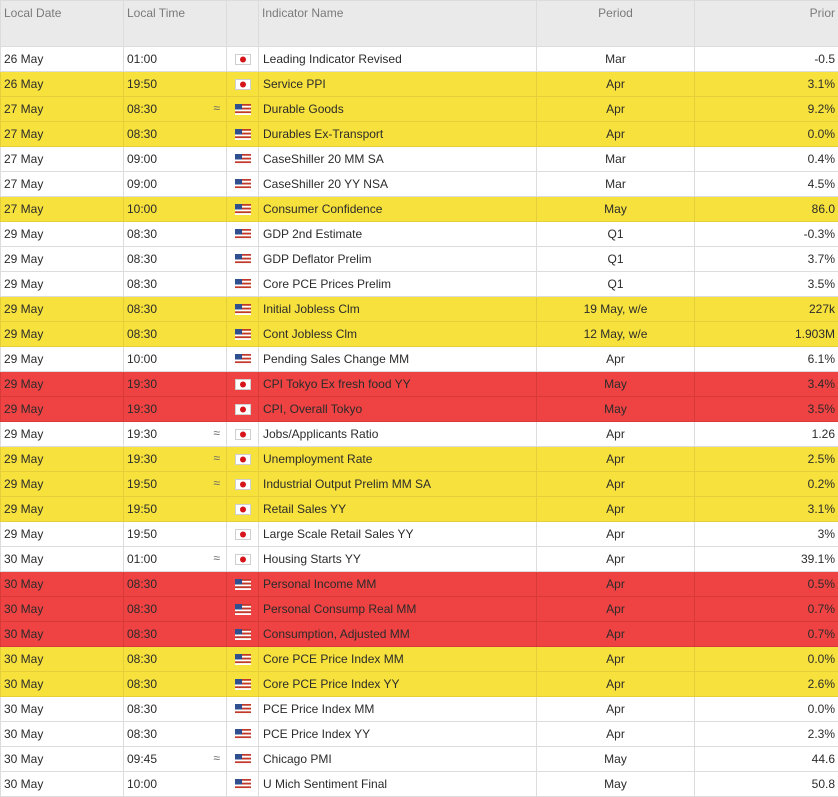 The image size is (838, 797). Describe the element at coordinates (62, 24) in the screenshot. I see `column-header-local-date: Local Date` at that location.